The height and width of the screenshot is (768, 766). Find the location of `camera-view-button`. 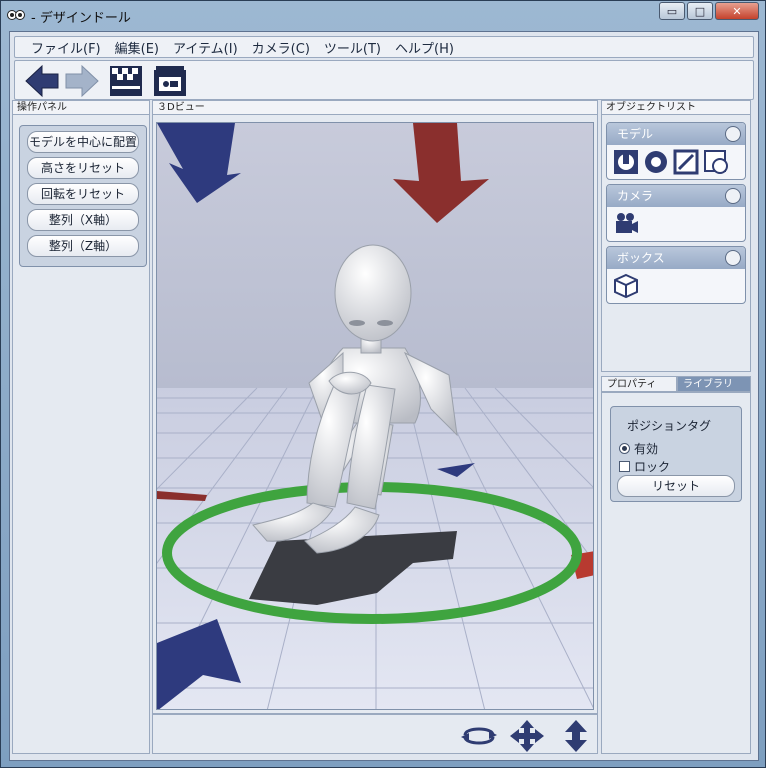

camera-view-button is located at coordinates (170, 81).